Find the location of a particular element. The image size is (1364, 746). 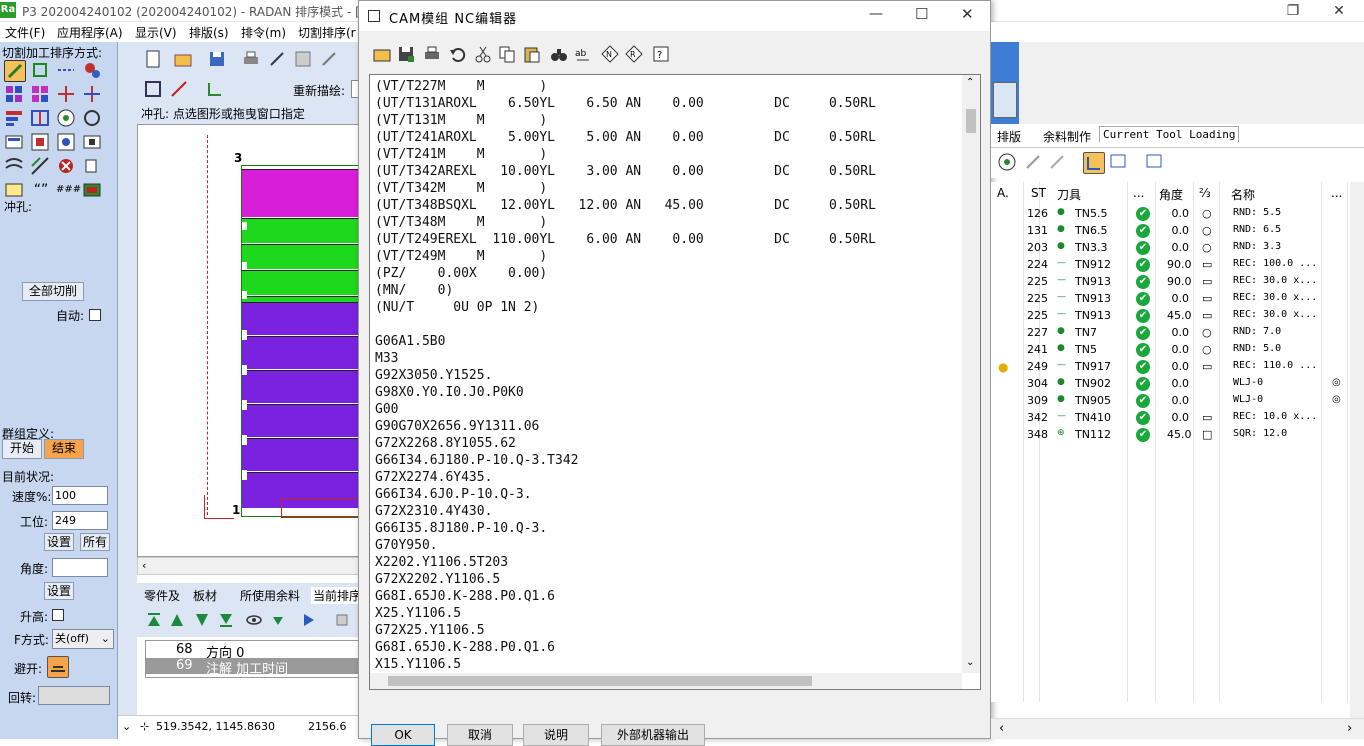

panel-tool-icon is located at coordinates (1005, 100).